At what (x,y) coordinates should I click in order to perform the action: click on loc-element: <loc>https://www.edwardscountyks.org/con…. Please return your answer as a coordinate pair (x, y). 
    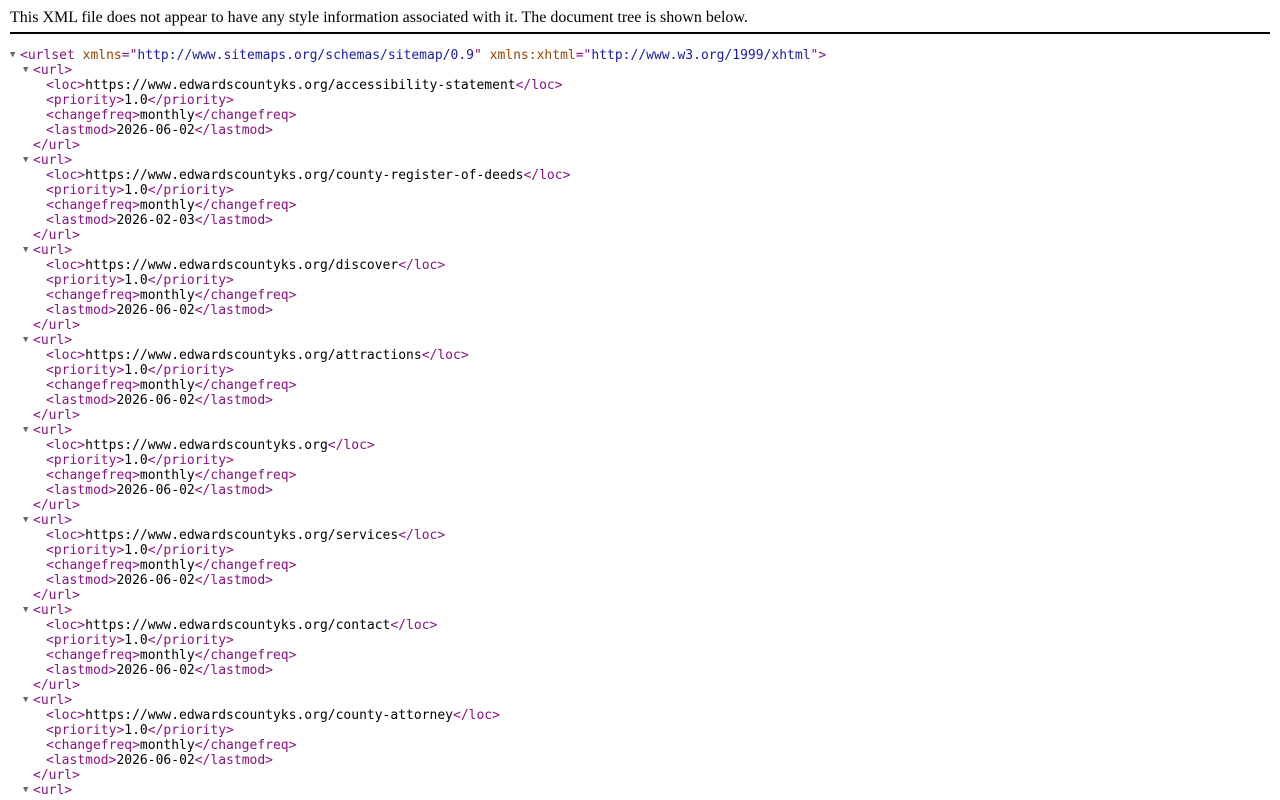
    Looking at the image, I should click on (640, 625).